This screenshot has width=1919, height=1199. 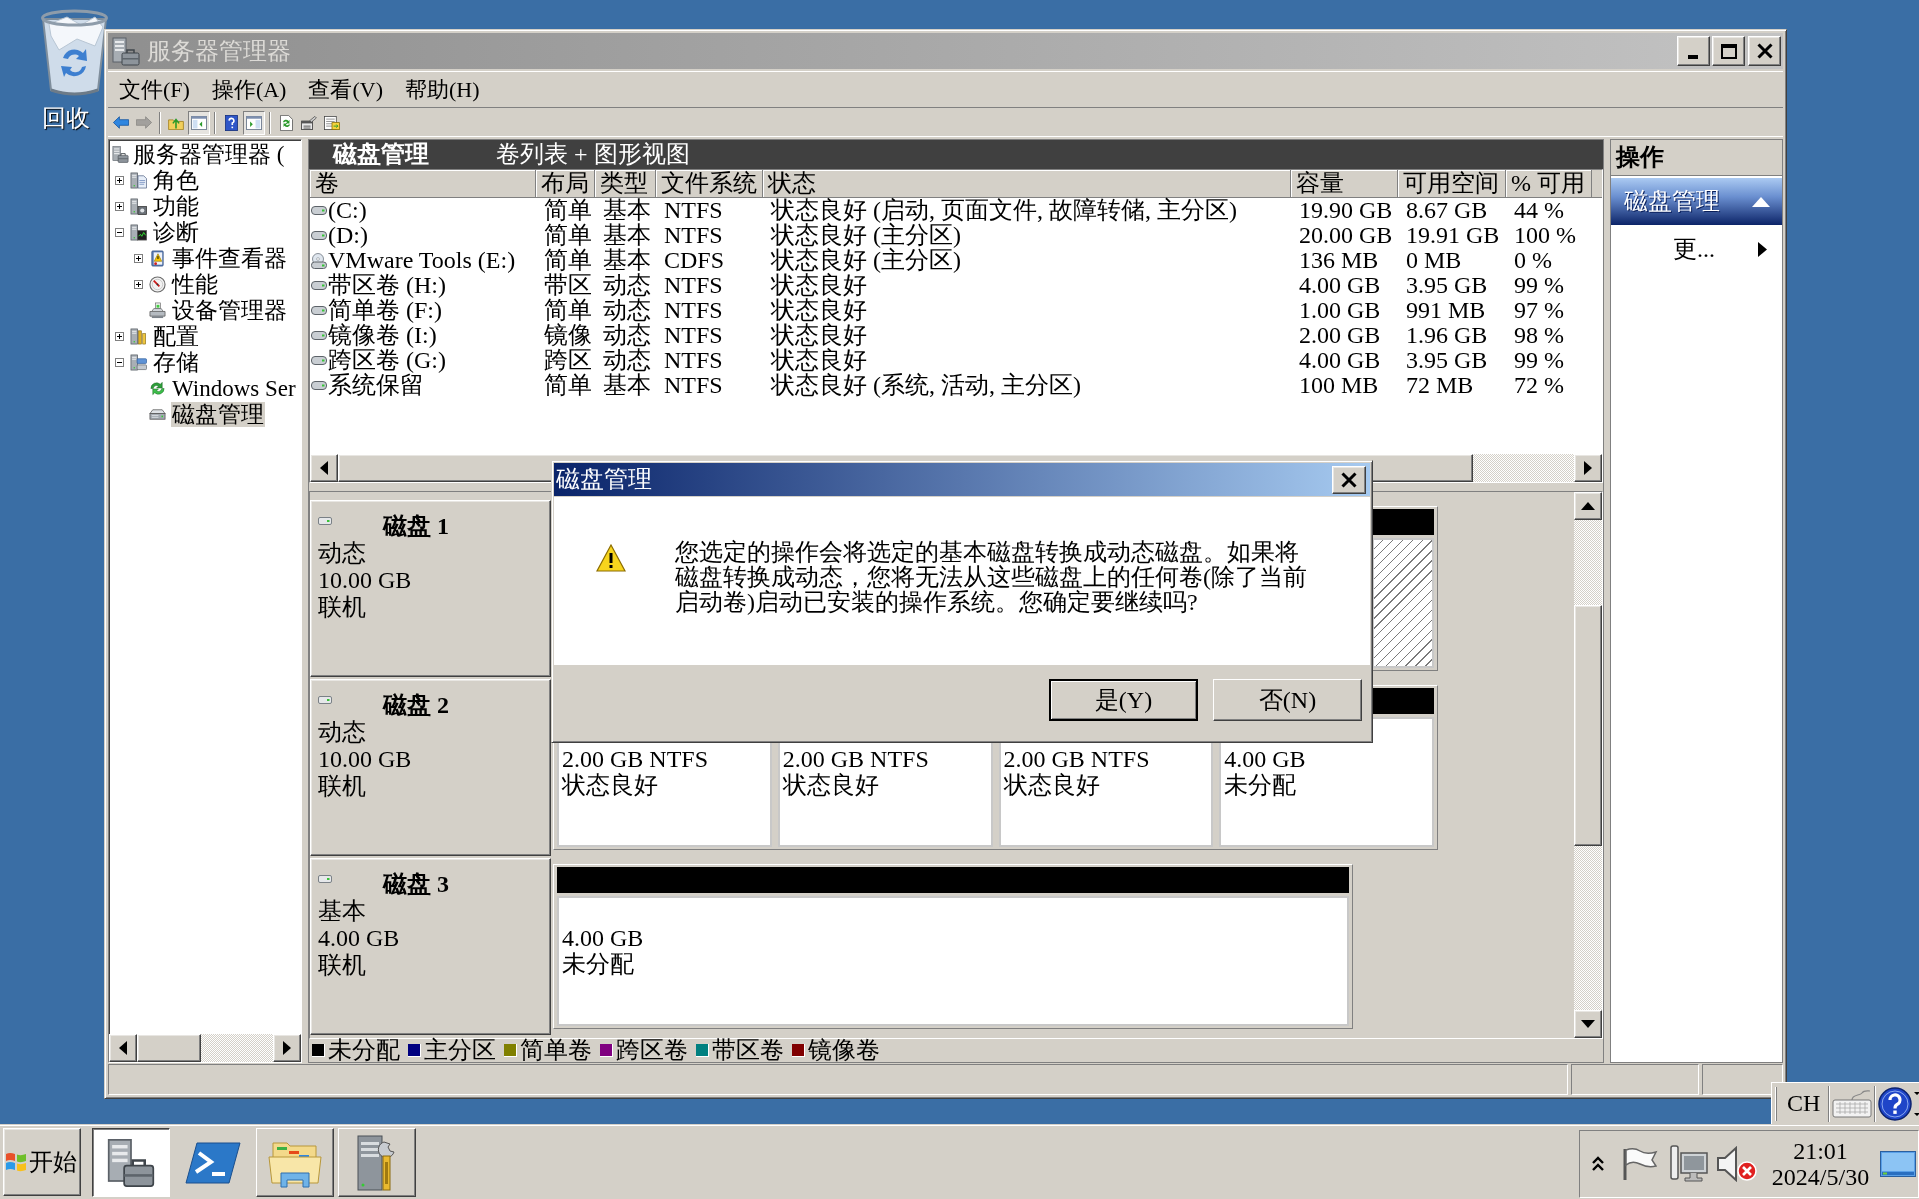 I want to click on column-header: % 可用, so click(x=1549, y=183).